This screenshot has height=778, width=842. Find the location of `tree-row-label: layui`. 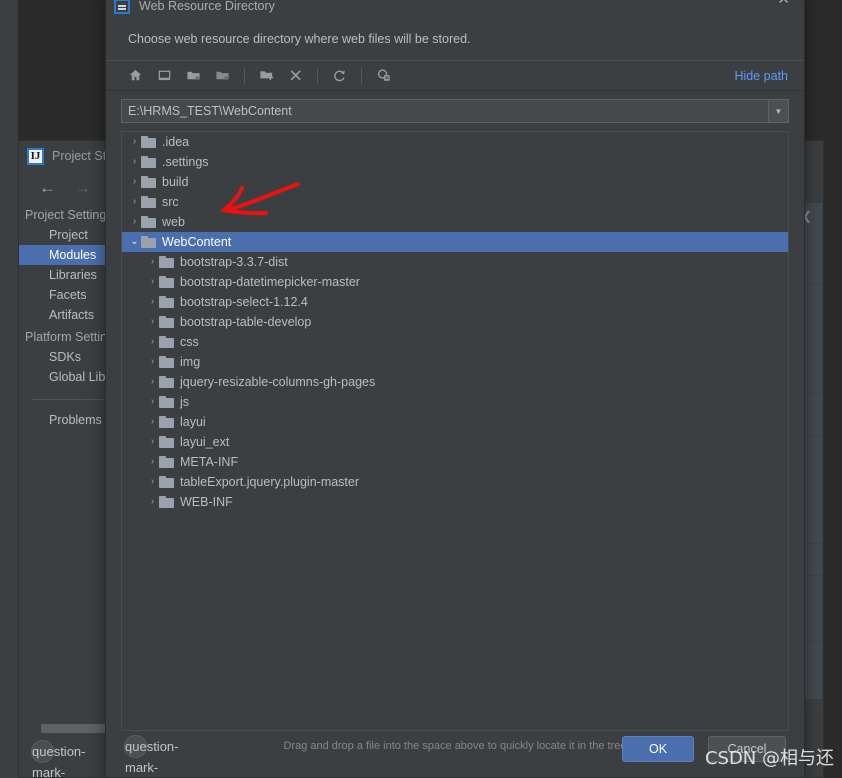

tree-row-label: layui is located at coordinates (193, 422).